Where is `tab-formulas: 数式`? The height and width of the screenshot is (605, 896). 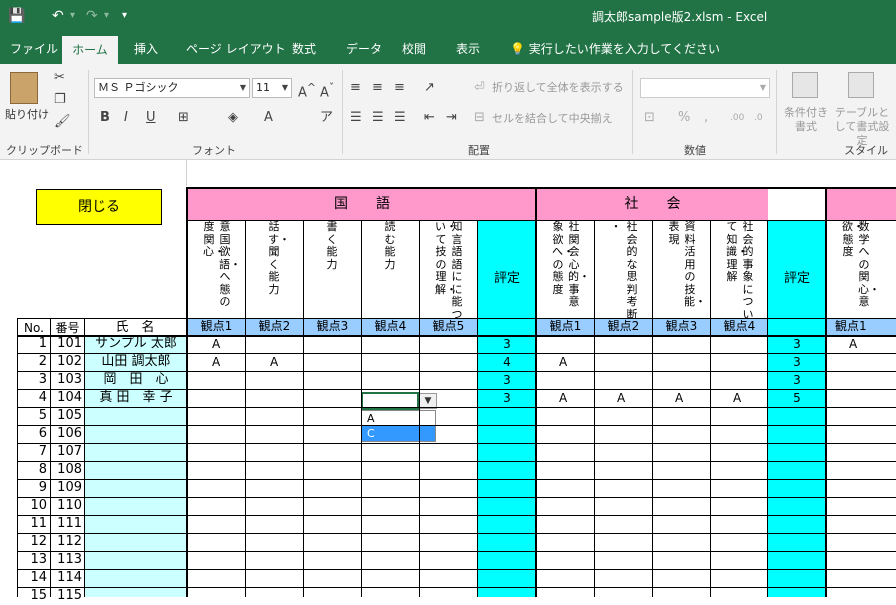
tab-formulas: 数式 is located at coordinates (304, 49).